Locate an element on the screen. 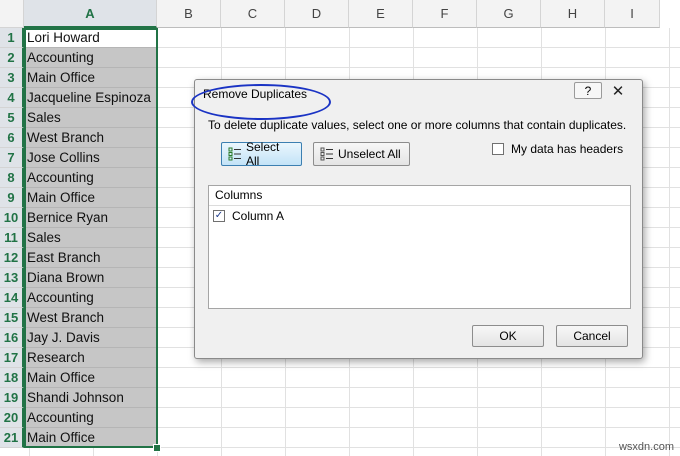  row-header: 11 is located at coordinates (12, 238).